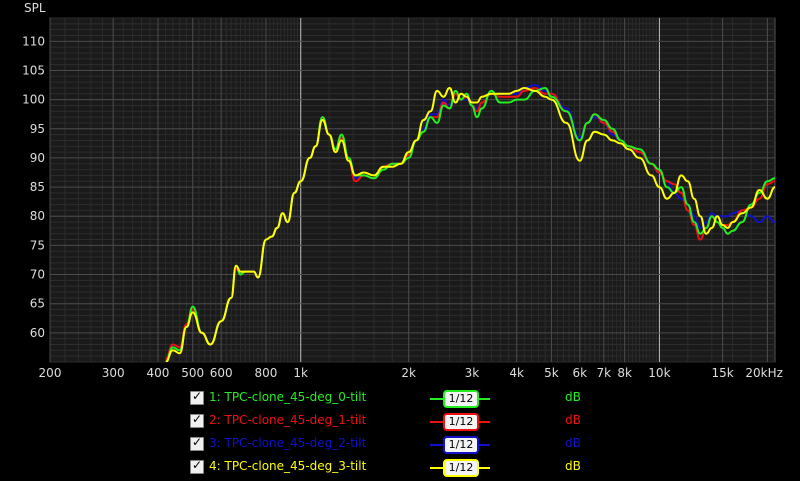 The width and height of the screenshot is (800, 481). Describe the element at coordinates (37, 129) in the screenshot. I see `y-tick-label: 95` at that location.